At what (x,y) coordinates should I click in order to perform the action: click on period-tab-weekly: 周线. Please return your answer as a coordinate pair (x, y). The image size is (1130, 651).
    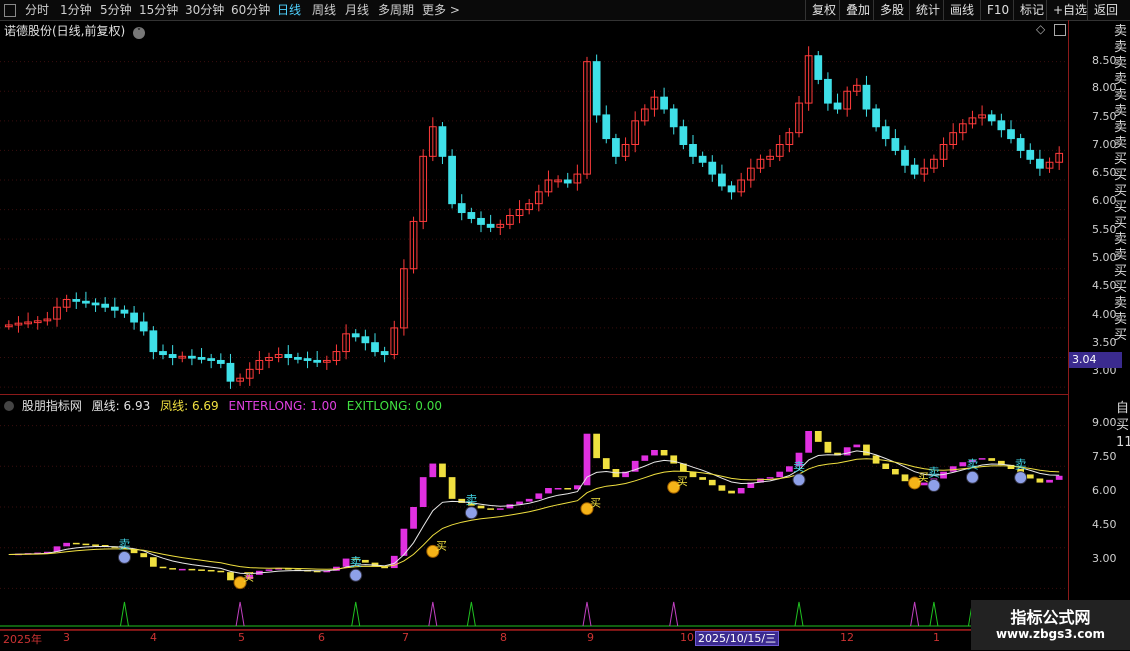
    Looking at the image, I should click on (324, 10).